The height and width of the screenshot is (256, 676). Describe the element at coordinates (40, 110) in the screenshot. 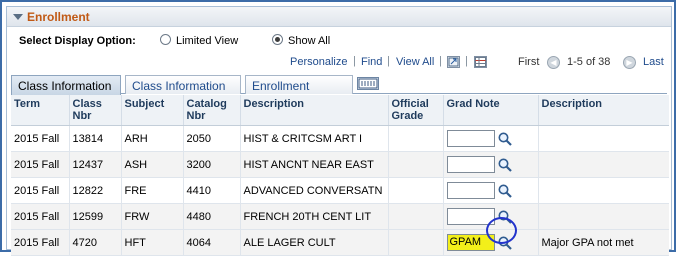

I see `header-term: Term` at that location.